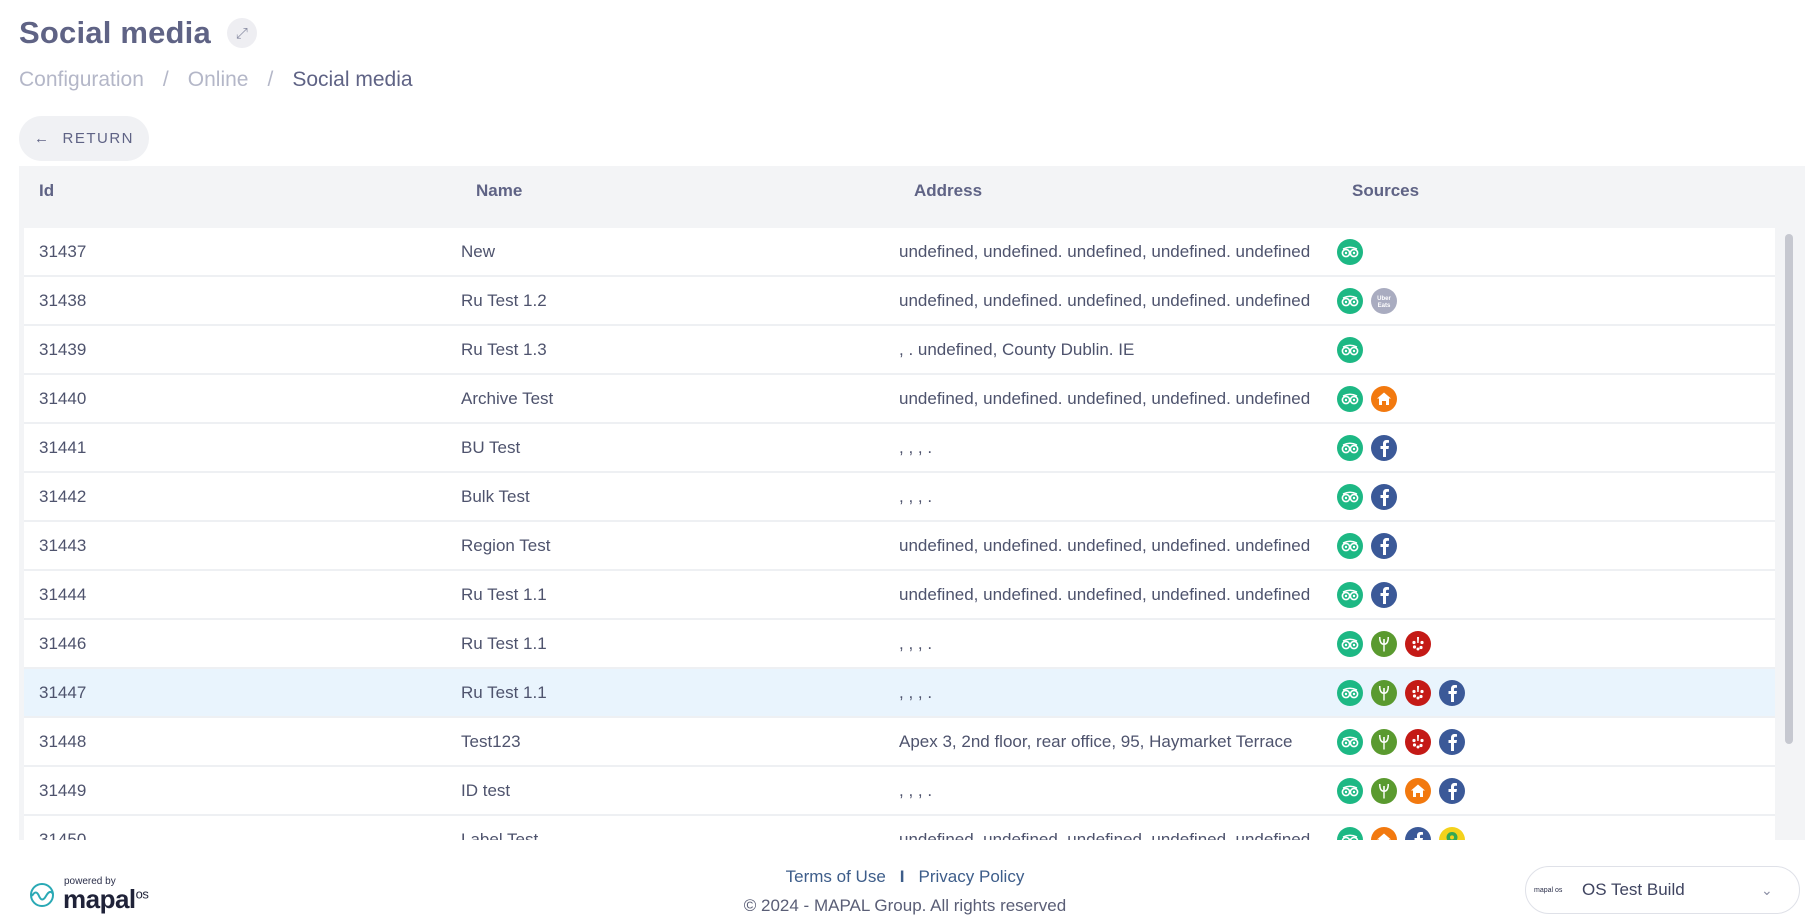 This screenshot has width=1810, height=916. Describe the element at coordinates (507, 398) in the screenshot. I see `cell-name: Archive Test` at that location.